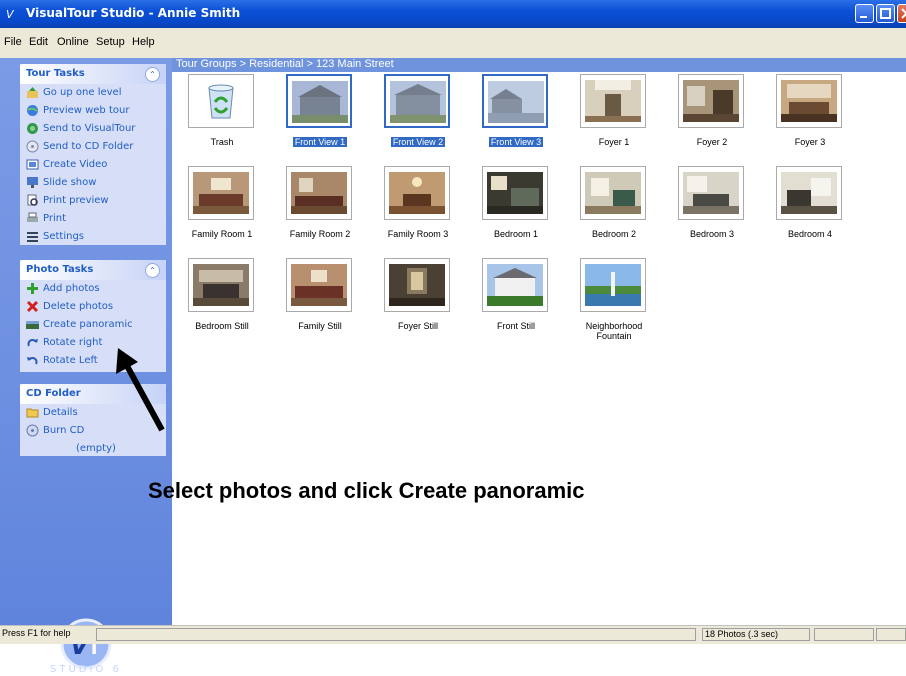  What do you see at coordinates (32, 164) in the screenshot?
I see `video-icon` at bounding box center [32, 164].